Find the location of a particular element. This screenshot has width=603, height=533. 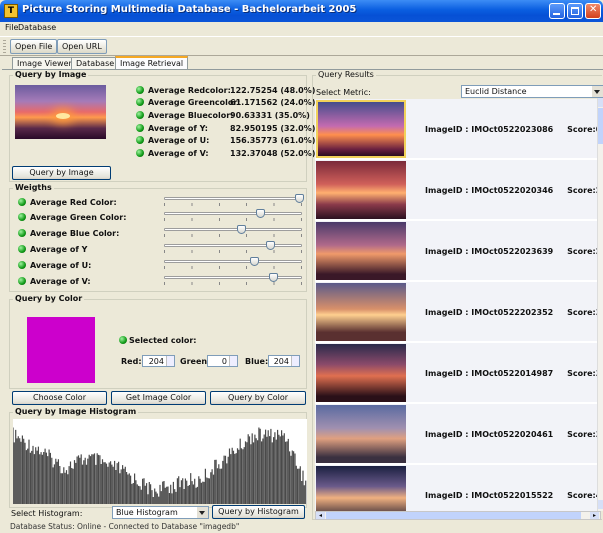

imageid-value: IMOct0522023639 is located at coordinates (512, 251).